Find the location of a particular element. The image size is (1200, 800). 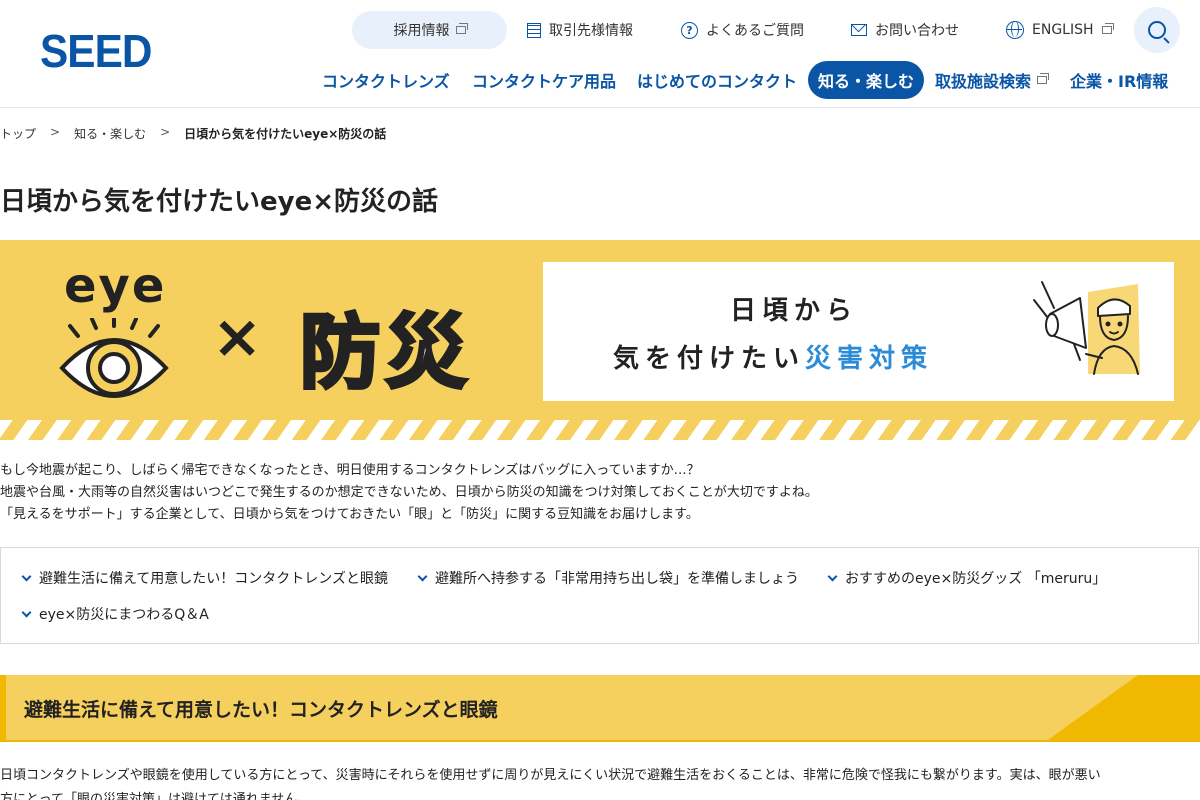

toc-link-contacts-glasses: 避難生活に備えて用意したい！コンタクトレンズと眼鏡 is located at coordinates (205, 578).